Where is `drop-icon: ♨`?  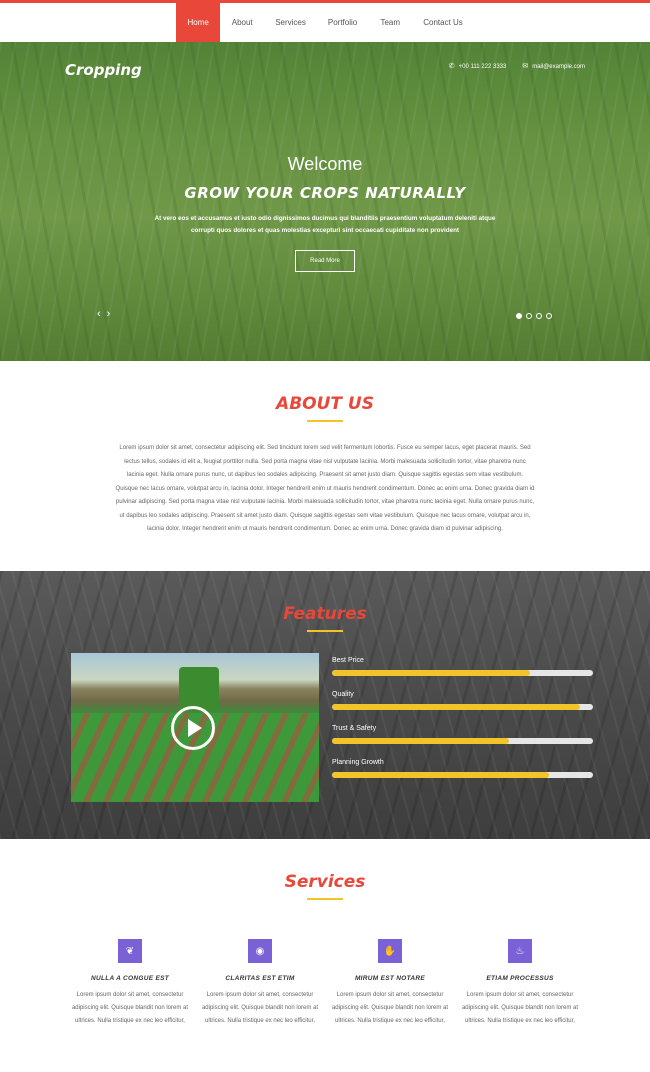
drop-icon: ♨ is located at coordinates (520, 951).